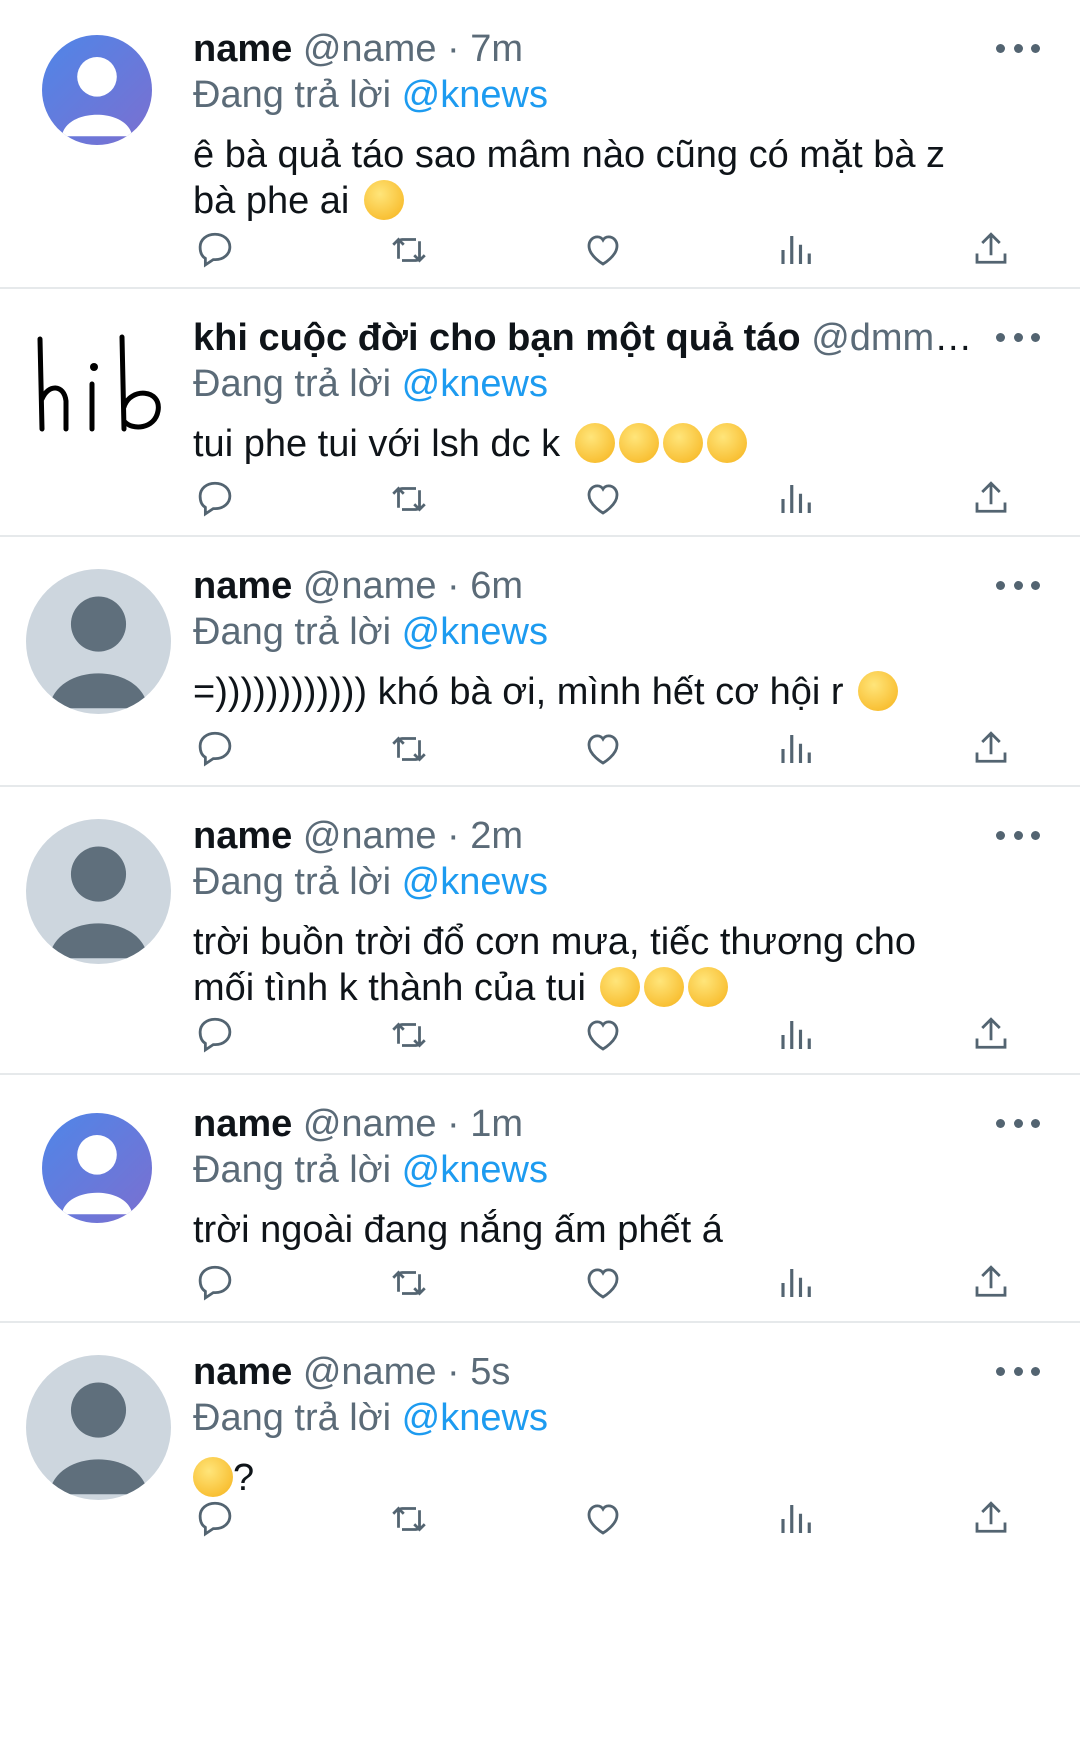 The image size is (1080, 1751). Describe the element at coordinates (586, 1124) in the screenshot. I see `tweet-header: name @name · 1m` at that location.